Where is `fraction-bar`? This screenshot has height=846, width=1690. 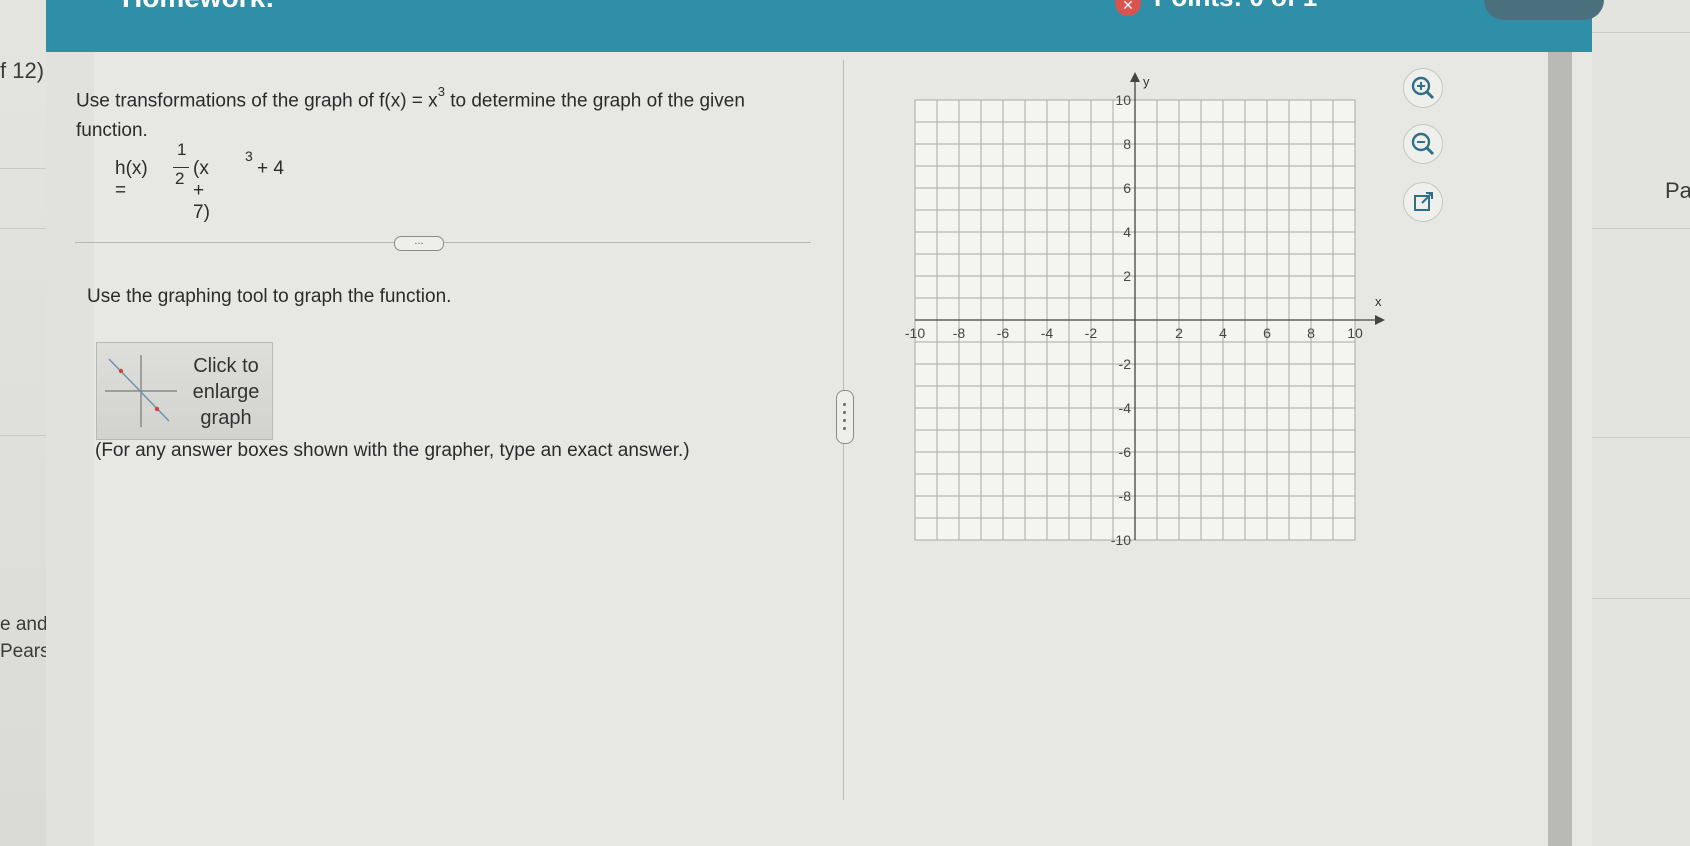 fraction-bar is located at coordinates (181, 167).